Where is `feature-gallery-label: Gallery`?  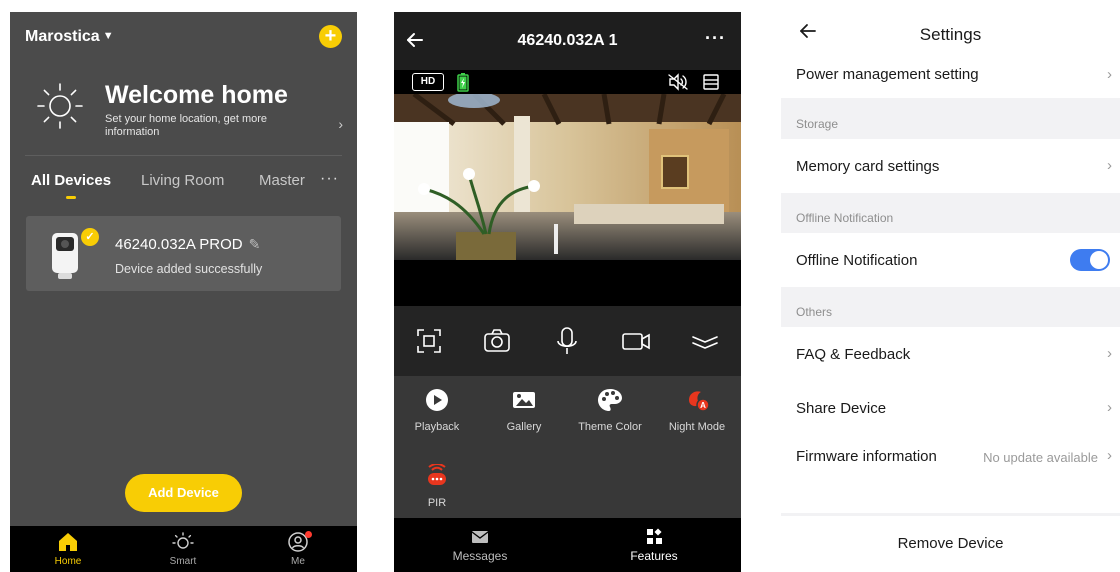
feature-gallery-label: Gallery is located at coordinates (524, 427).